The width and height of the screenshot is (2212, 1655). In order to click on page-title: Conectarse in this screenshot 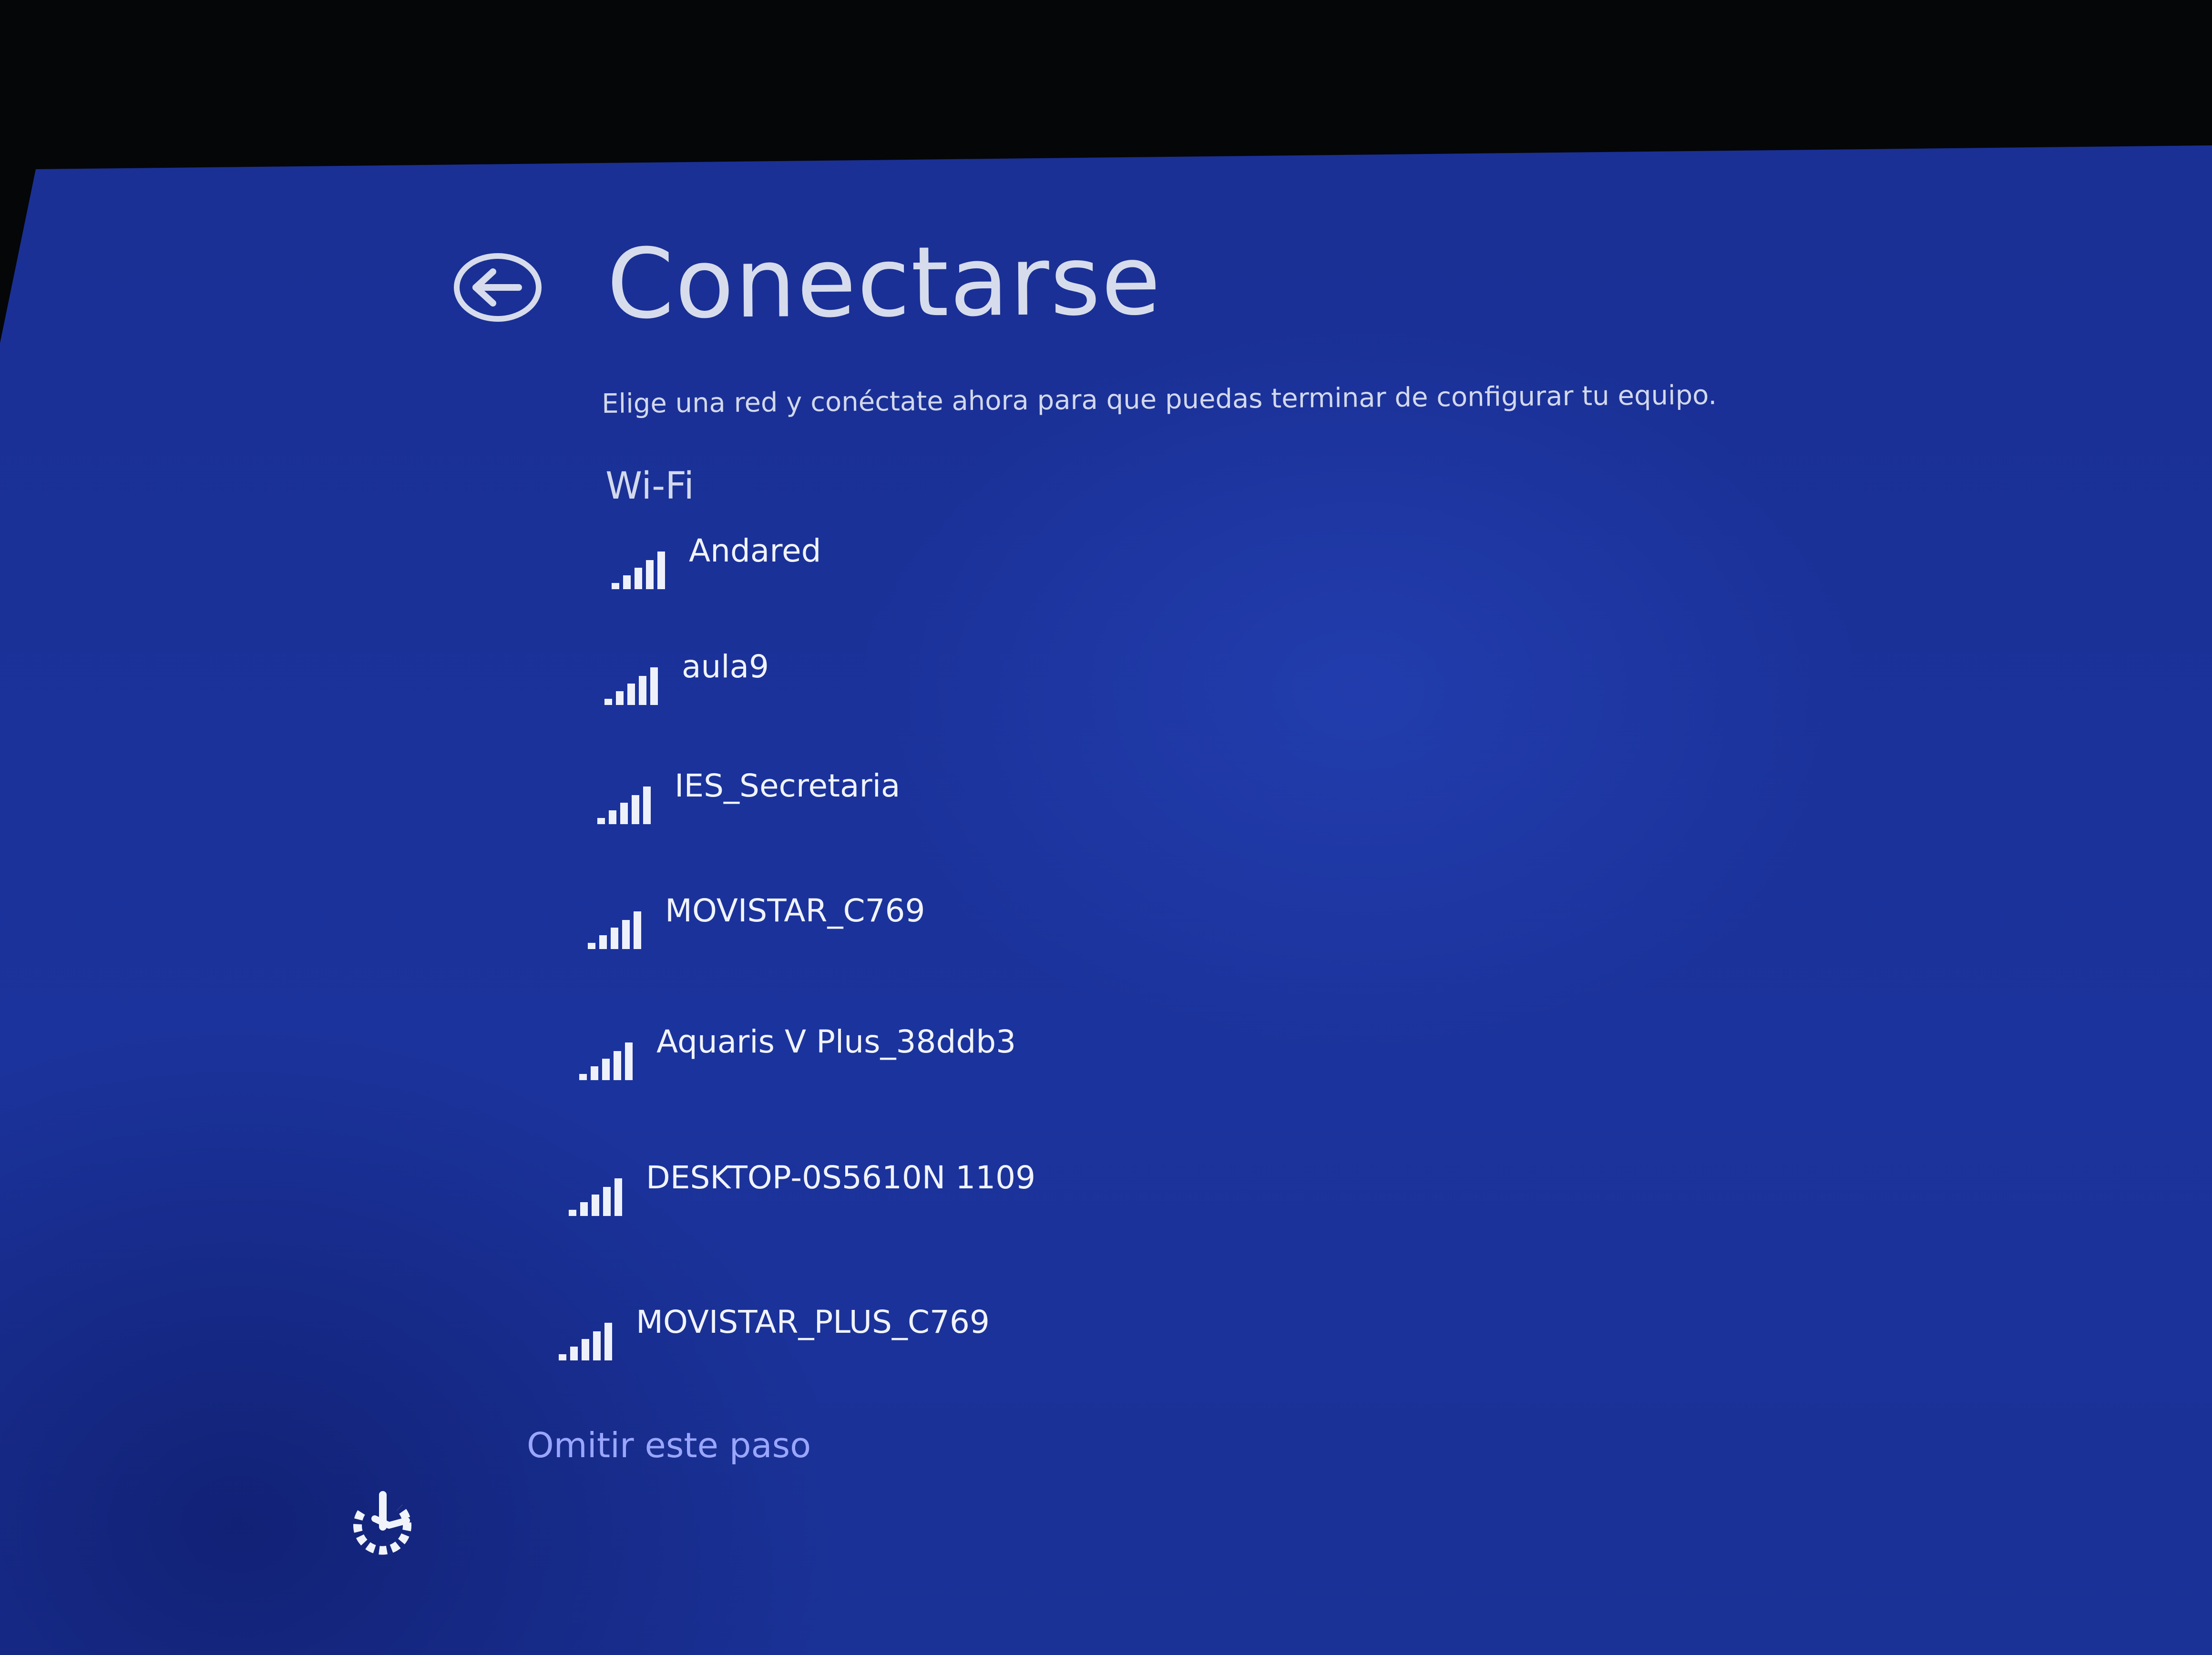, I will do `click(884, 282)`.